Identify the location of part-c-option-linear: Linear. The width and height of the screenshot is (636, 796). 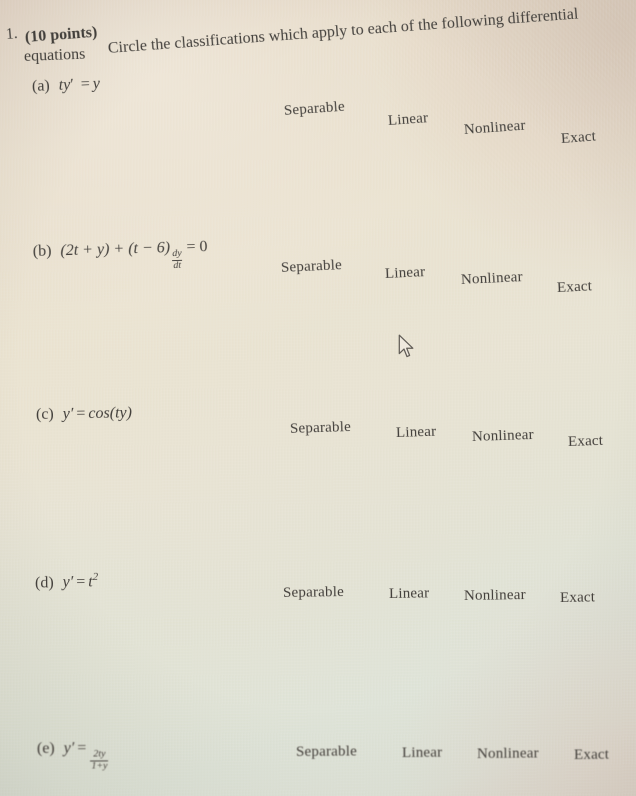
(416, 433).